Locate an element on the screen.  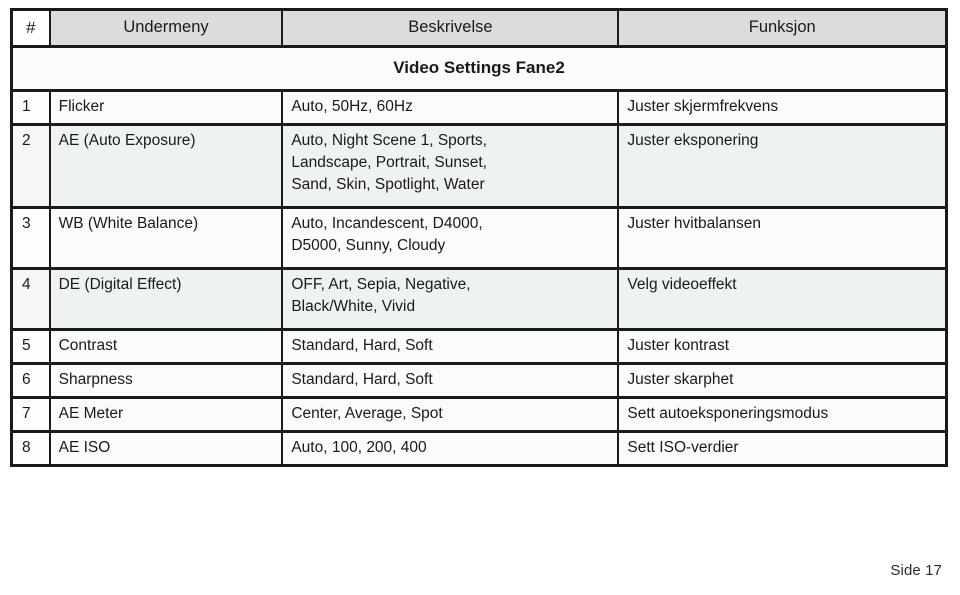
row-number: 4 is located at coordinates (30, 299).